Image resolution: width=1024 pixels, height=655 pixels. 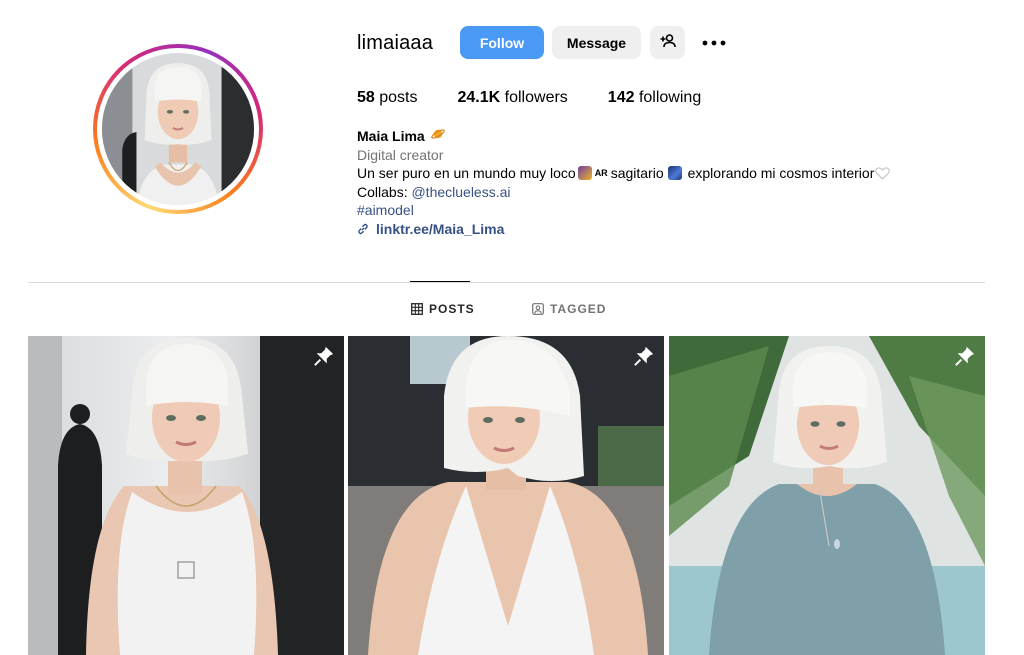 I want to click on person-add-icon, so click(x=668, y=42).